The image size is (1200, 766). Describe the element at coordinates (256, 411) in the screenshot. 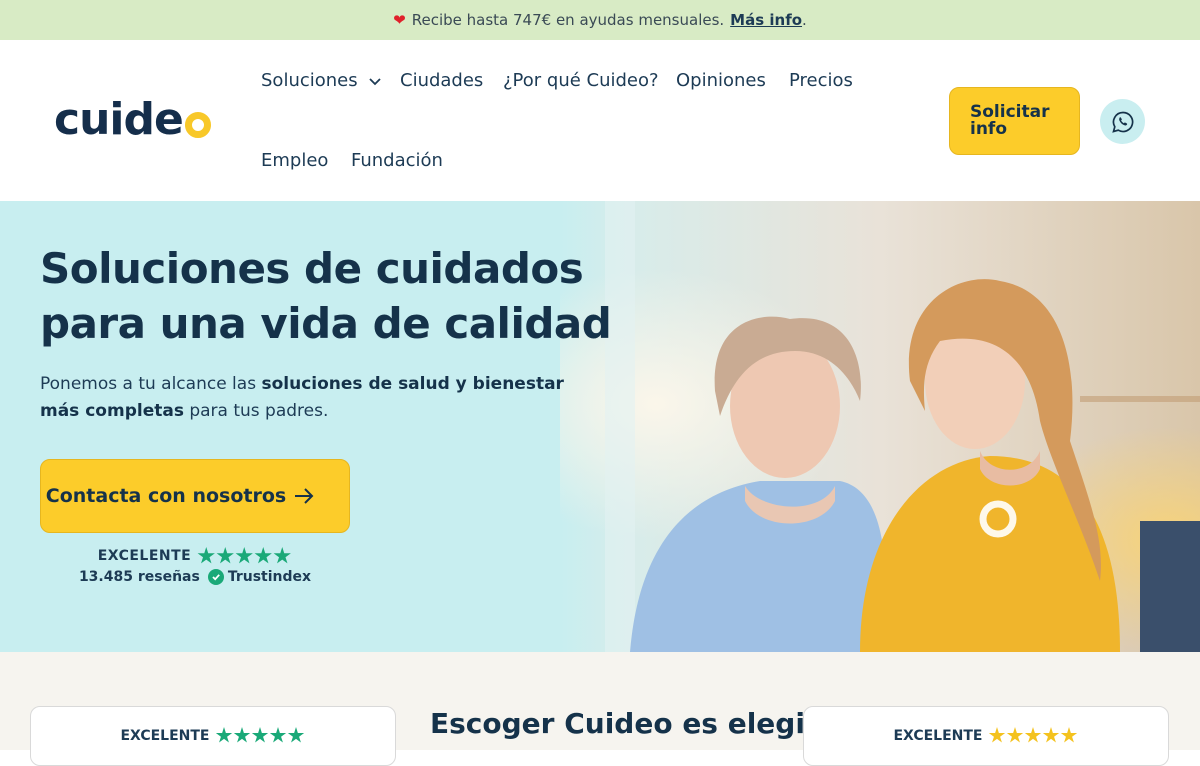

I see `hero-subtitle-part3: para tus padres.` at that location.